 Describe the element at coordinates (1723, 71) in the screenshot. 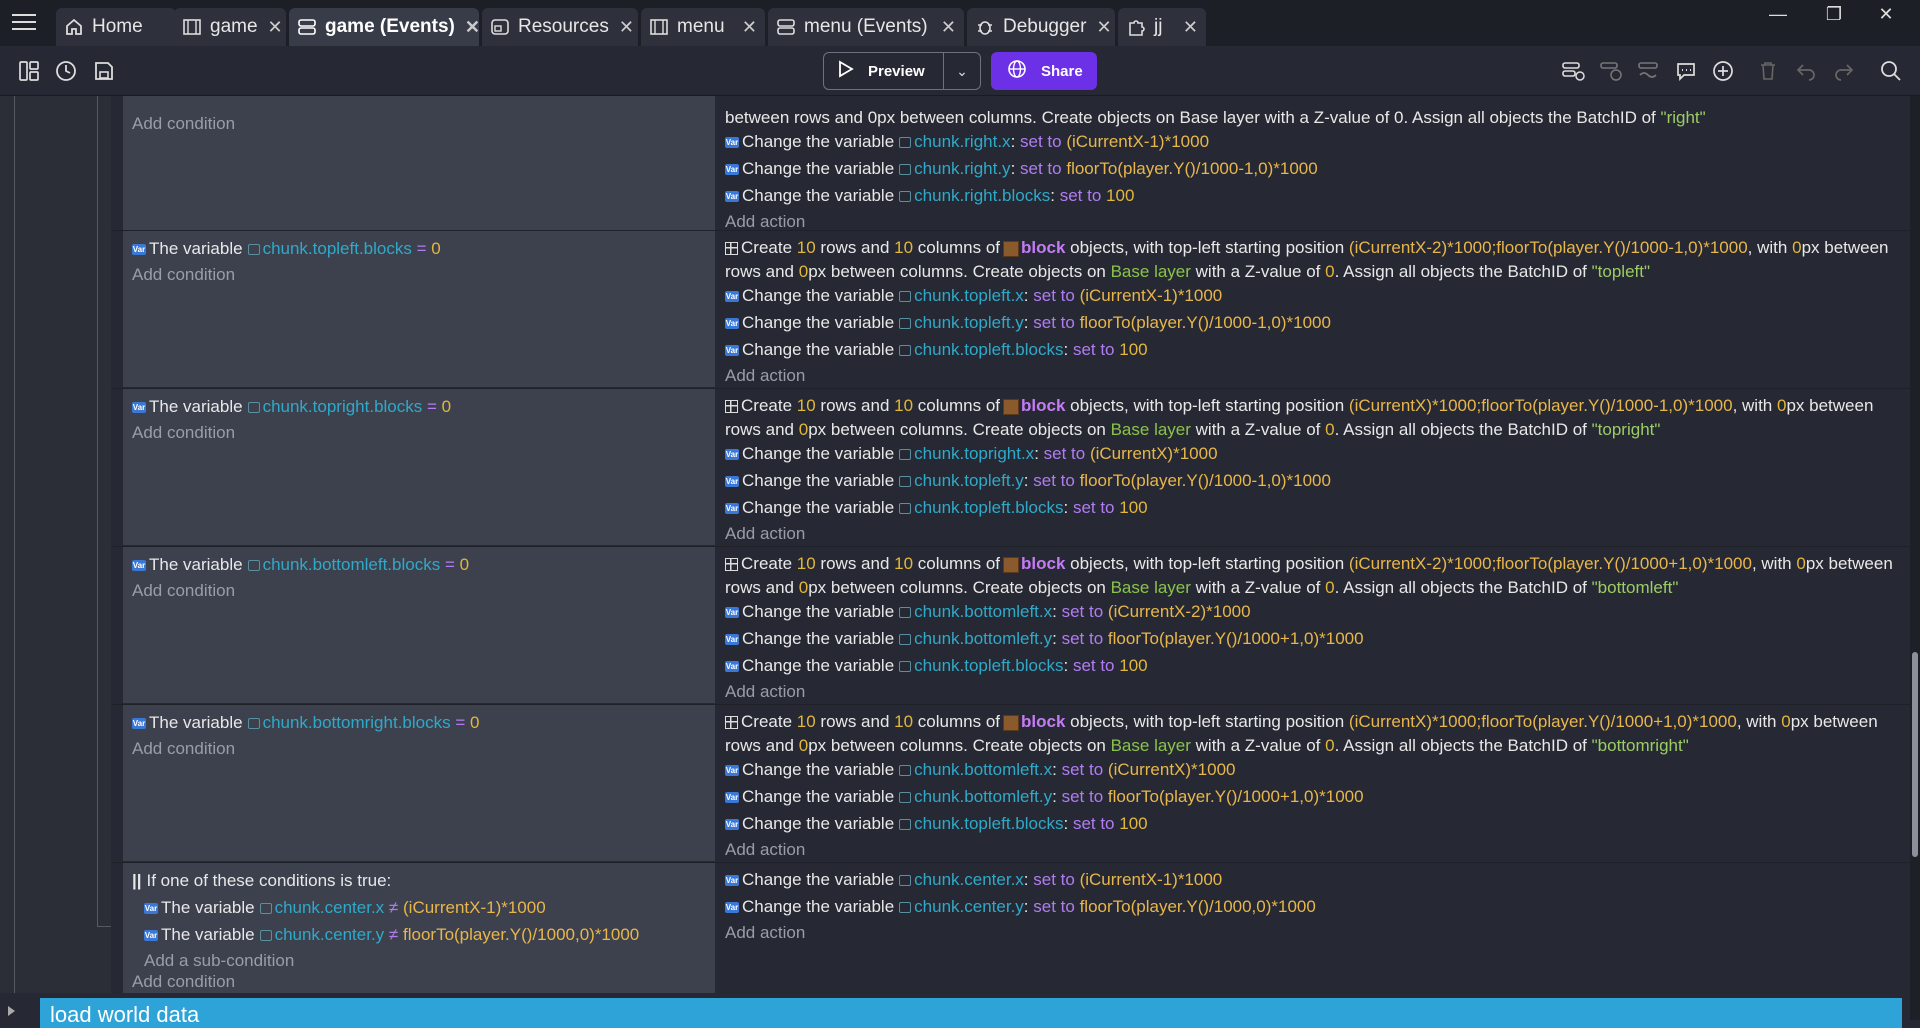

I see `add-icon` at that location.